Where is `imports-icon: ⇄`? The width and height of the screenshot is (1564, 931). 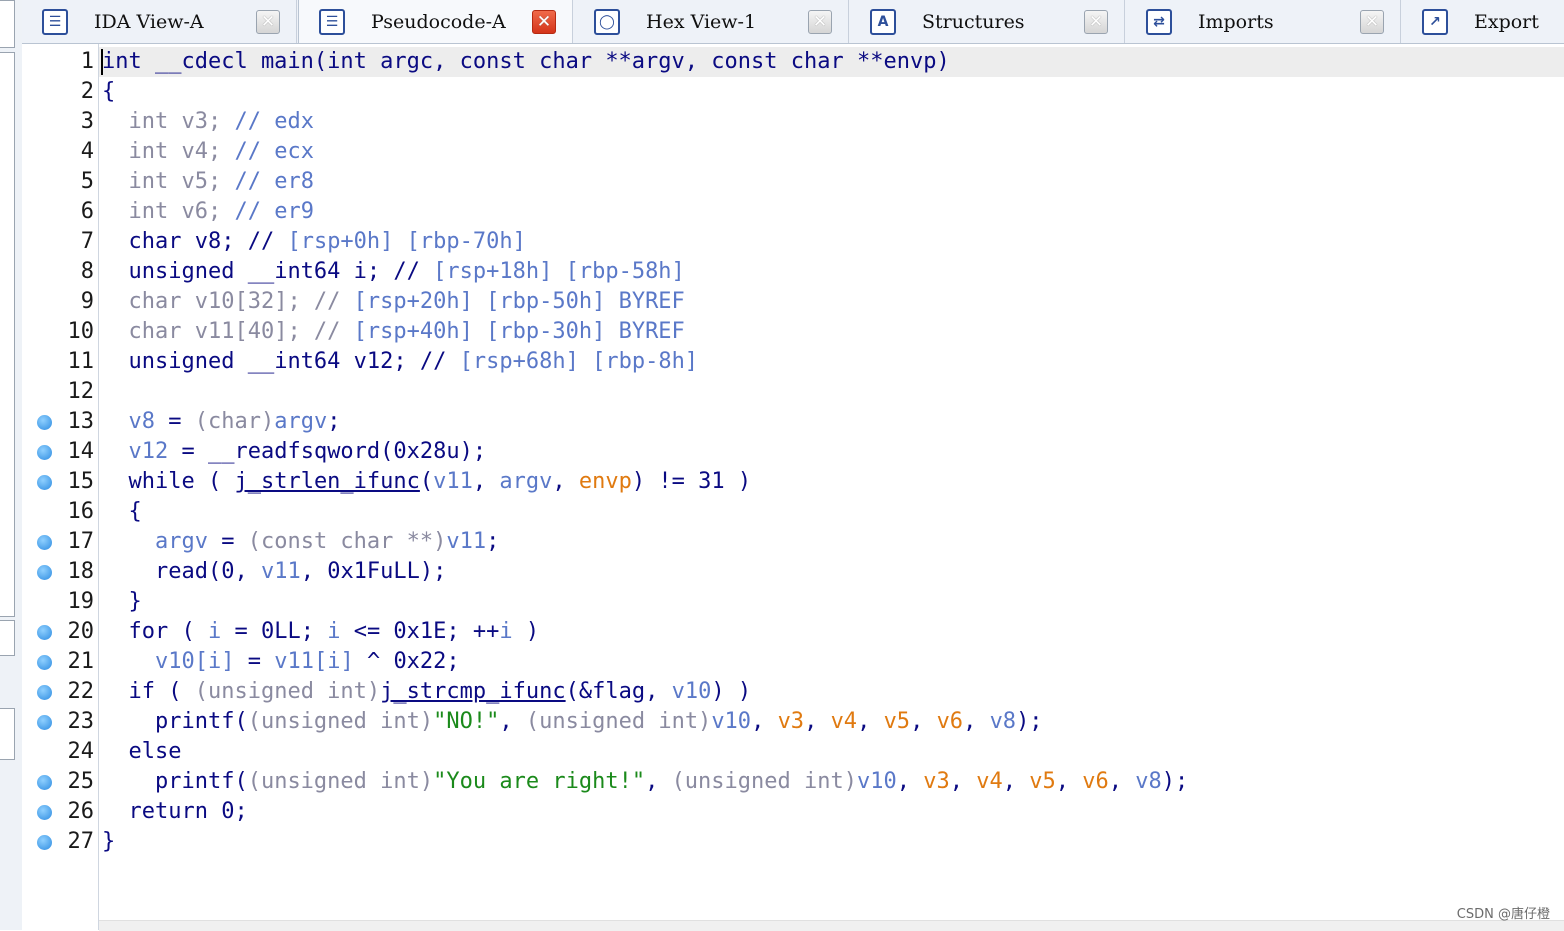
imports-icon: ⇄ is located at coordinates (1159, 21).